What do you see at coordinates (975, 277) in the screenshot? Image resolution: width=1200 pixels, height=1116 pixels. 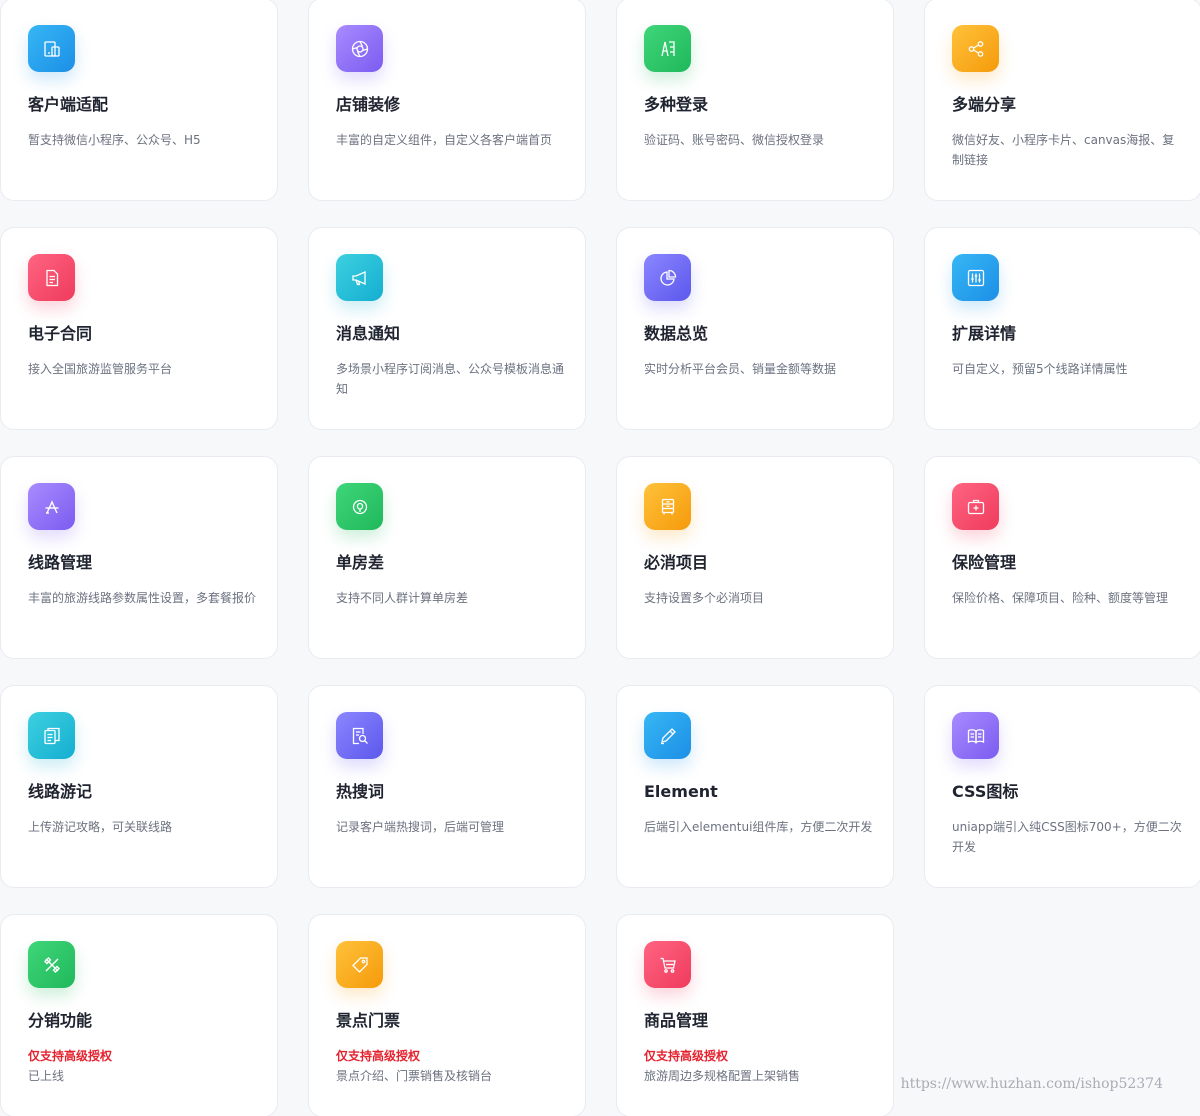 I see `sliders-icon` at bounding box center [975, 277].